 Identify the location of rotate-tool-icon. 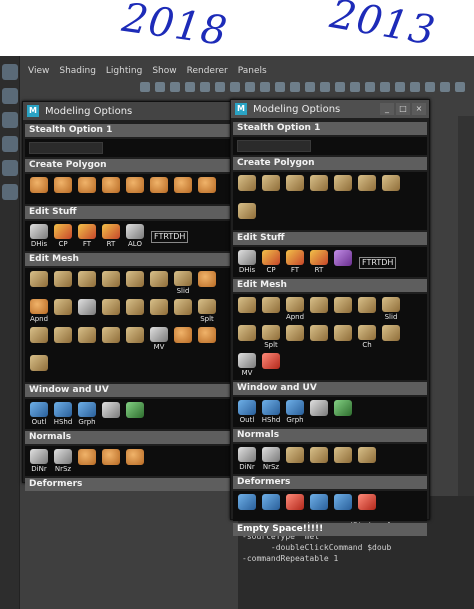
(10, 168).